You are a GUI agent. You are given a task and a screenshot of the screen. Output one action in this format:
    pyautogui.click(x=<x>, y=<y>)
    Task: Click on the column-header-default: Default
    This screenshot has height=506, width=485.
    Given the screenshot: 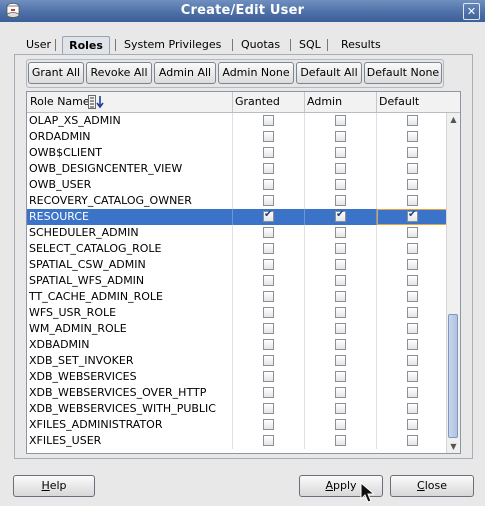 What is the action you would take?
    pyautogui.click(x=399, y=102)
    